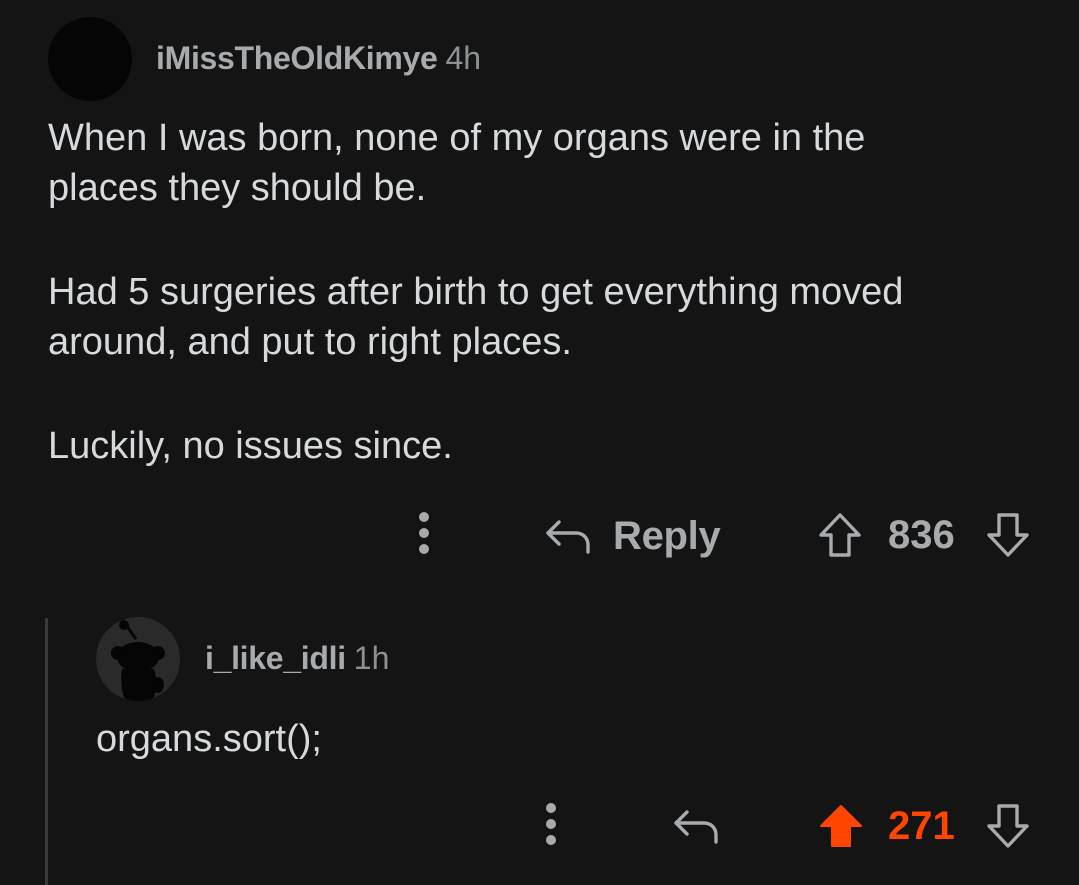 This screenshot has height=885, width=1079. What do you see at coordinates (209, 739) in the screenshot?
I see `reply-body: organs.sort();` at bounding box center [209, 739].